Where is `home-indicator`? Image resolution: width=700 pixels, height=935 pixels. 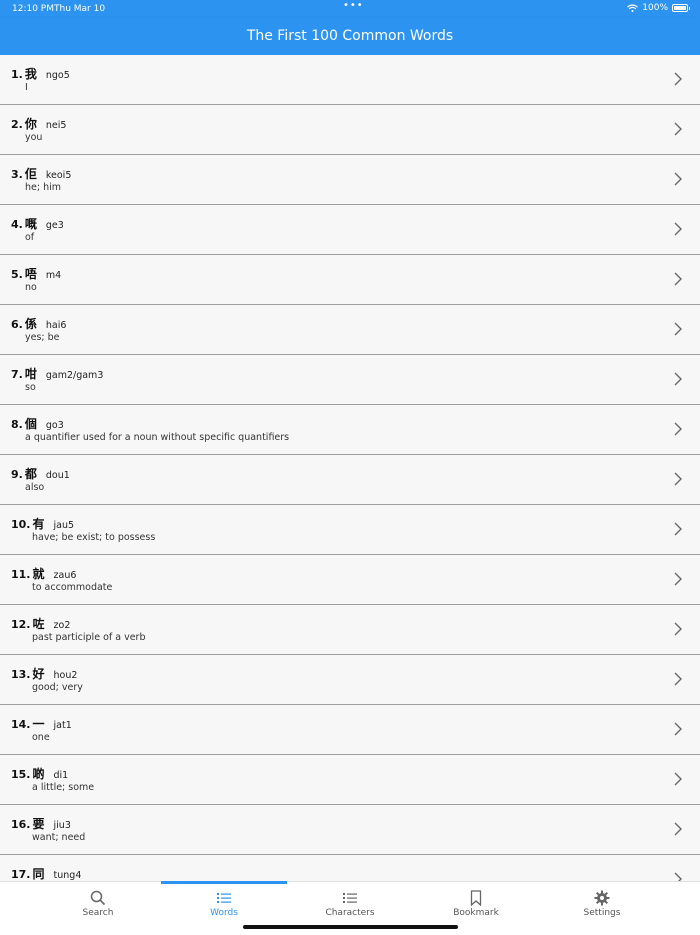
home-indicator is located at coordinates (350, 927).